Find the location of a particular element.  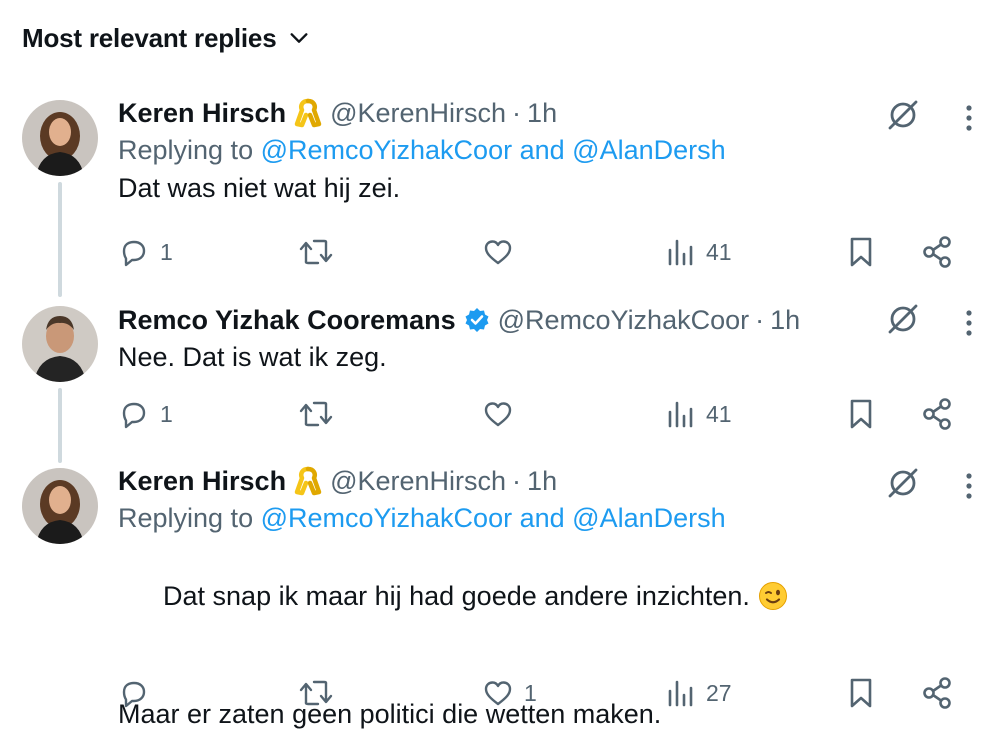

winking-face-icon is located at coordinates (773, 601).